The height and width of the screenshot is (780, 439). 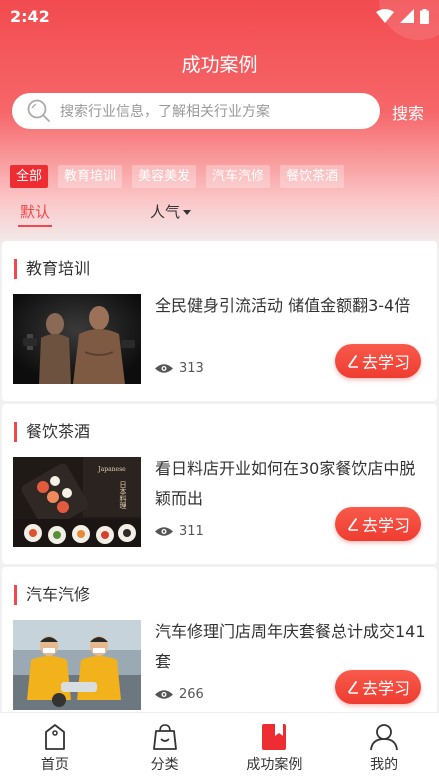 I want to click on view-count: 266, so click(x=191, y=694).